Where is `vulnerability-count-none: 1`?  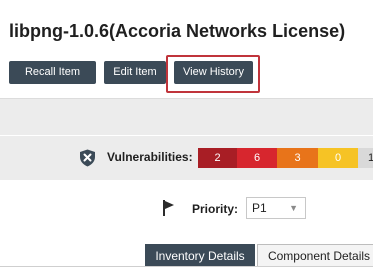
vulnerability-count-none: 1 is located at coordinates (365, 158).